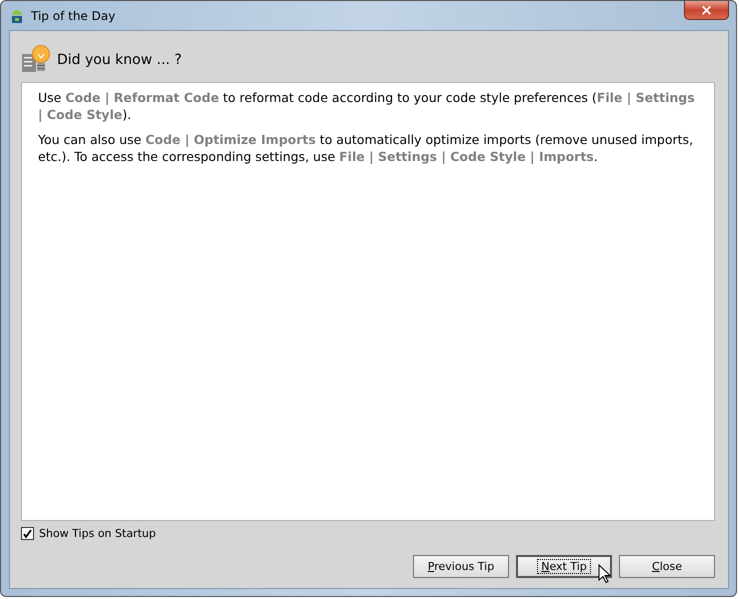  I want to click on checkbox, so click(27, 533).